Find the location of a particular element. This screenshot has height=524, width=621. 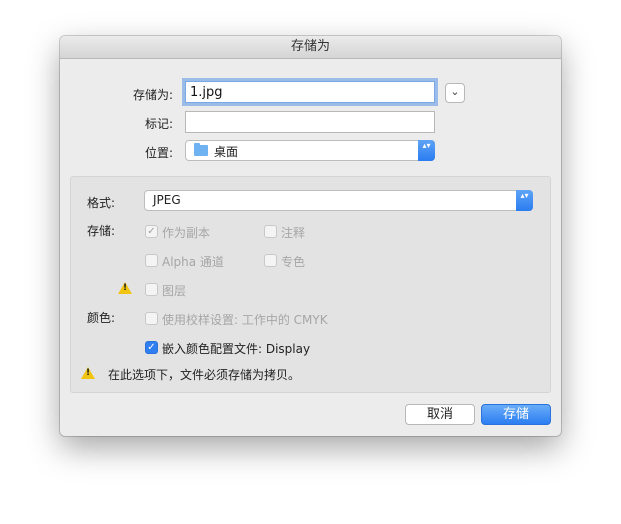

chevron-down-icon: ⌄ is located at coordinates (455, 91).